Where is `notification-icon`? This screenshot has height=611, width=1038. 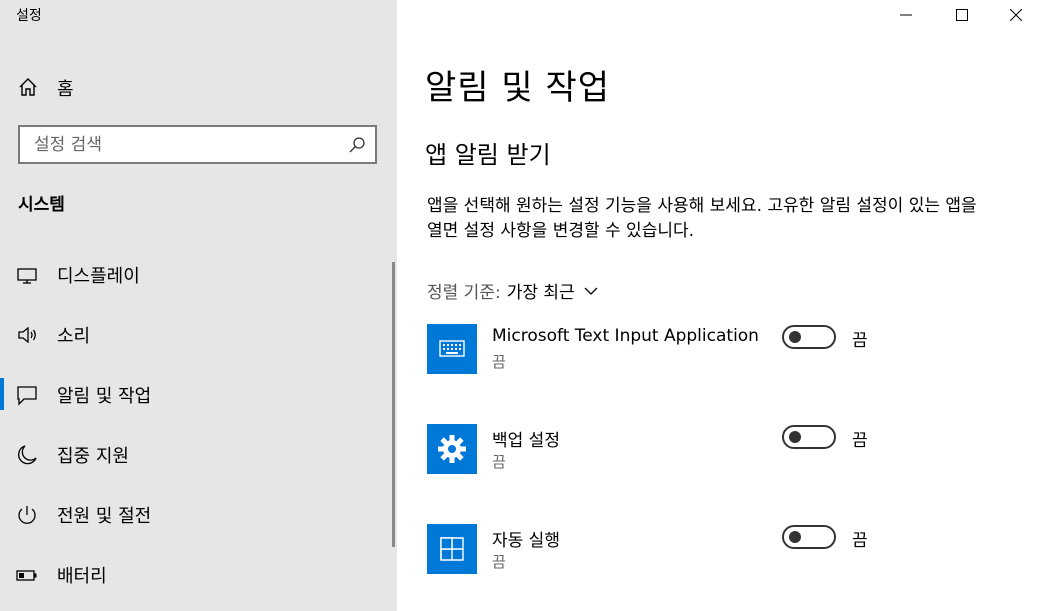
notification-icon is located at coordinates (27, 396).